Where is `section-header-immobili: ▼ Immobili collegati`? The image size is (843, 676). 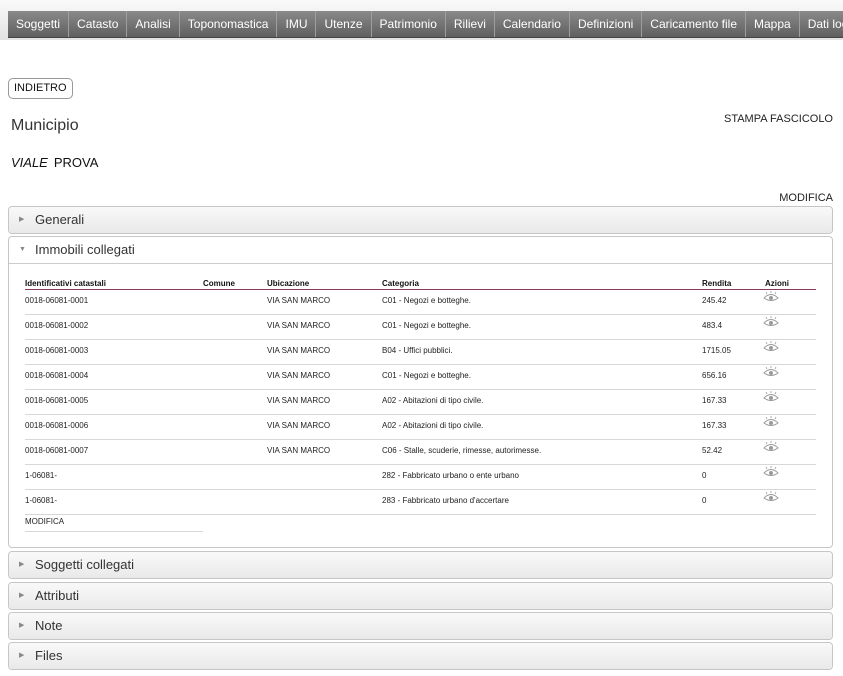 section-header-immobili: ▼ Immobili collegati is located at coordinates (420, 250).